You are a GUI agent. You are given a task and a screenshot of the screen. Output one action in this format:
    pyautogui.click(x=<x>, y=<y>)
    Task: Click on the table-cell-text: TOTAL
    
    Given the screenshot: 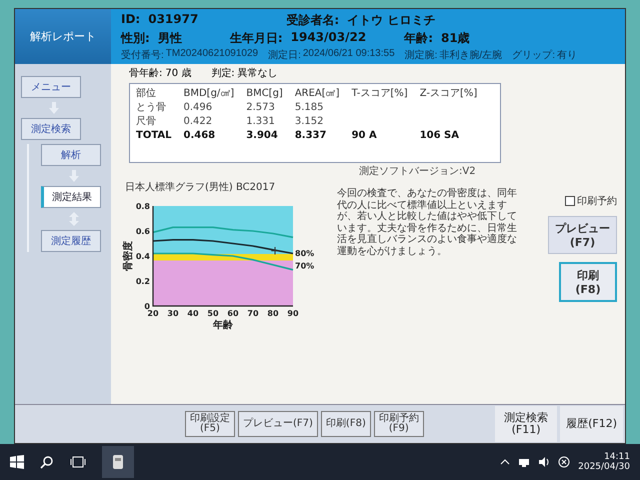 What is the action you would take?
    pyautogui.click(x=153, y=135)
    